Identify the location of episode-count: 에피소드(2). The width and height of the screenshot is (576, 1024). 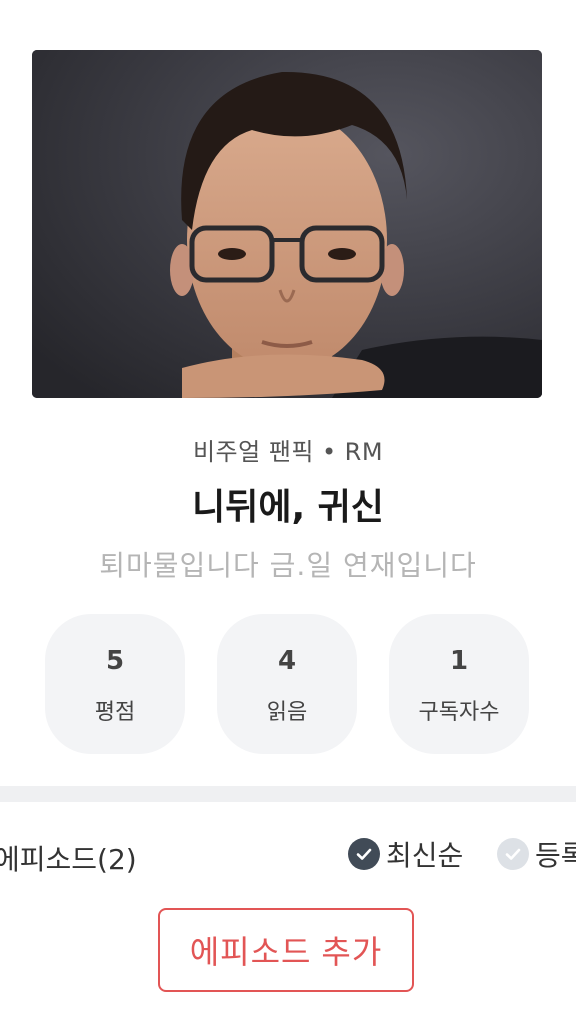
(68, 859).